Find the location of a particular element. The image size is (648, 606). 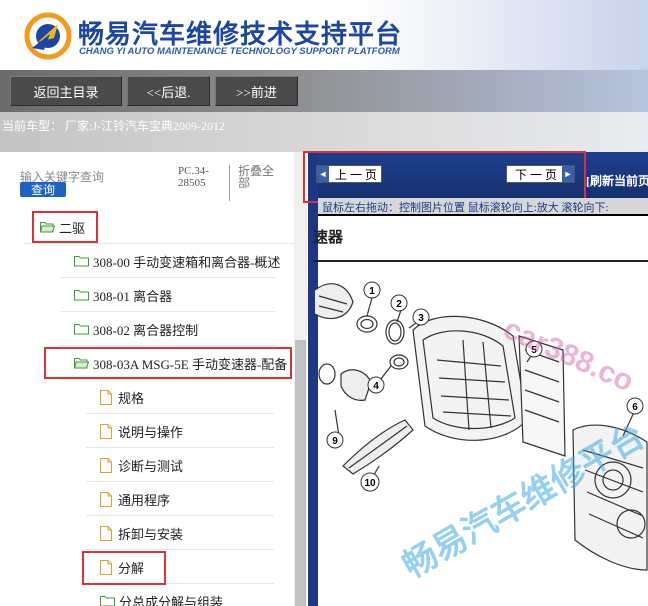

tree-item-section: 通用程序 is located at coordinates (135, 499).